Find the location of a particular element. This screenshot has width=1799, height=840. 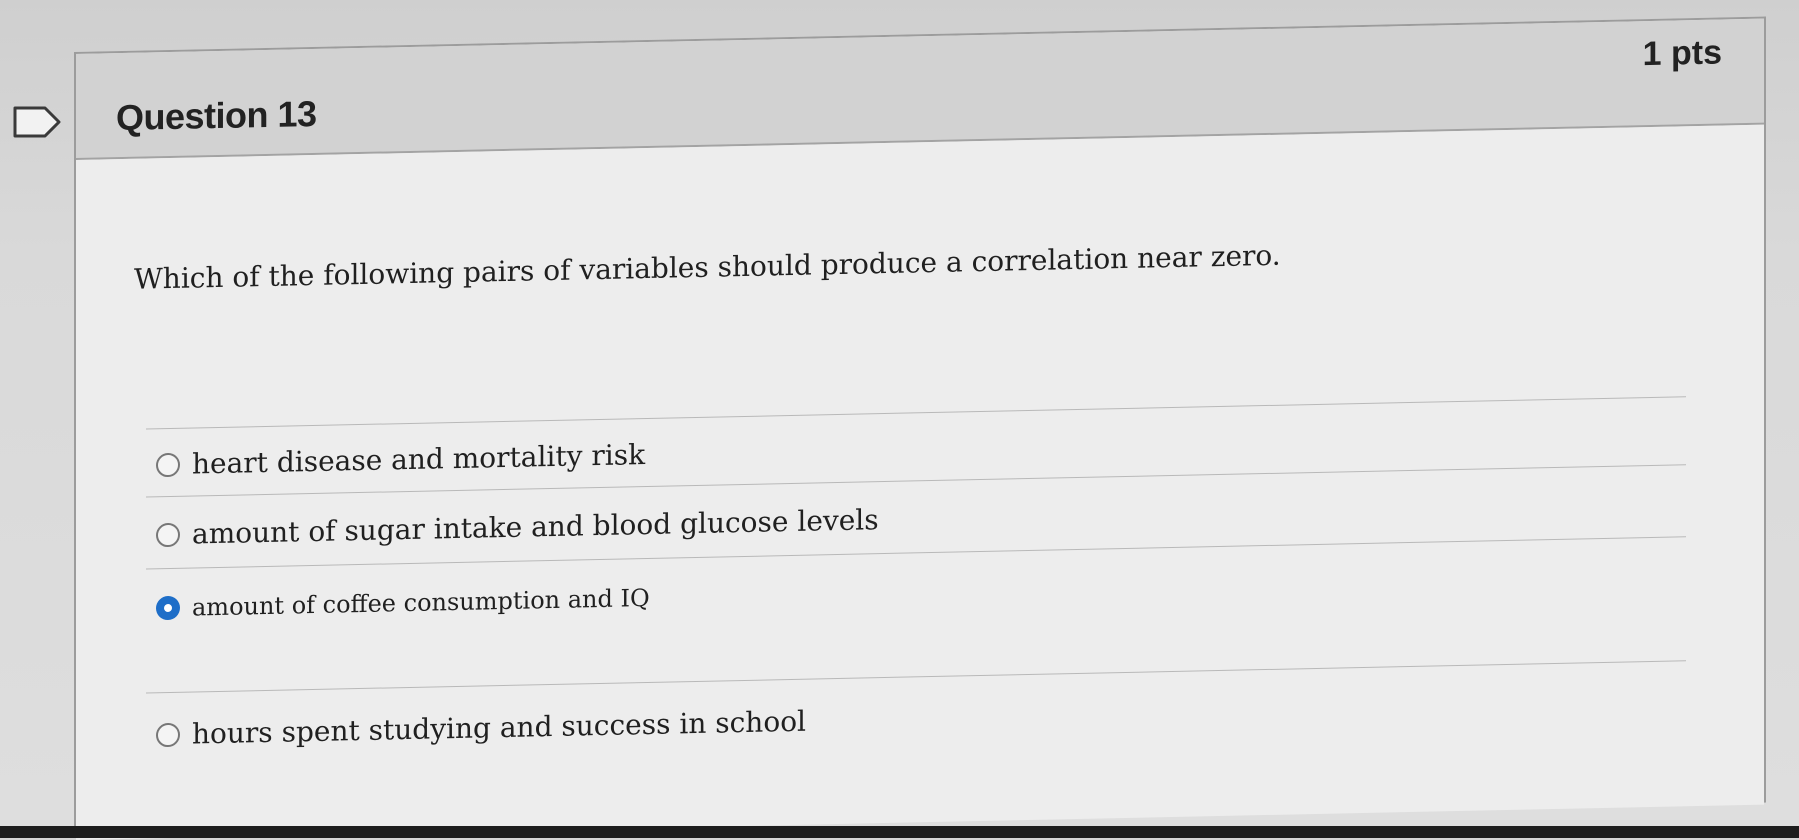

question-title: Question 13 is located at coordinates (216, 115).